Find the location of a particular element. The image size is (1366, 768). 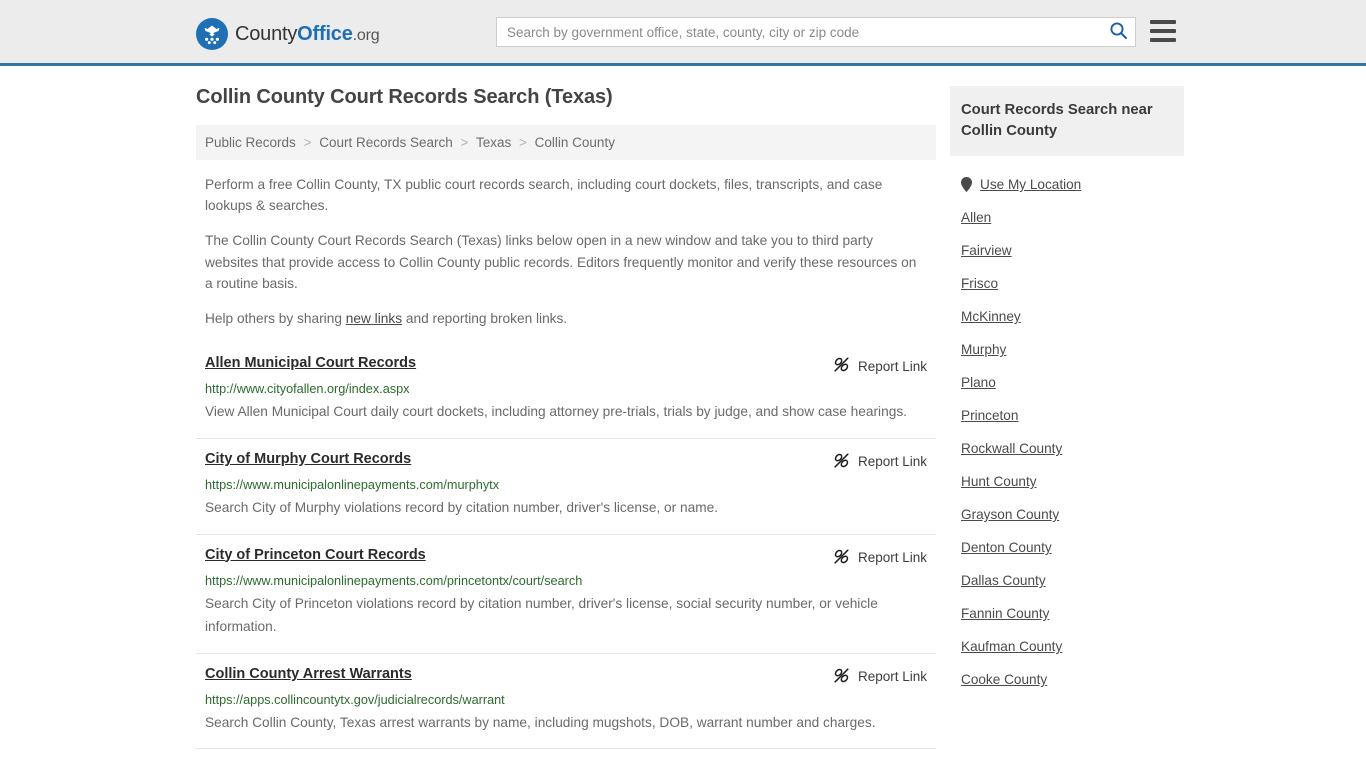

search-bar is located at coordinates (816, 32).